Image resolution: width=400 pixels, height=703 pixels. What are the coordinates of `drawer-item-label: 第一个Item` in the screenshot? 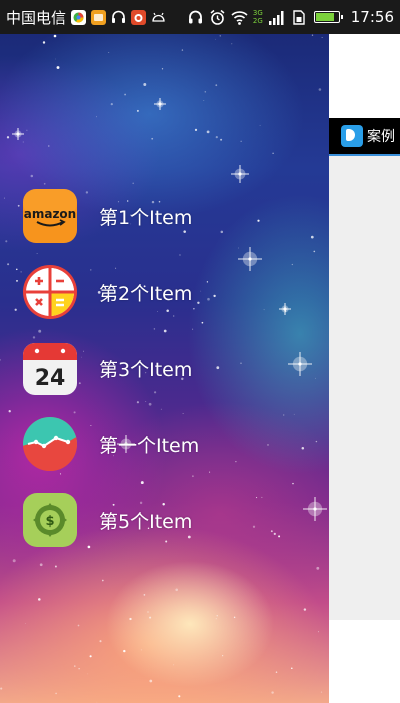 It's located at (149, 445).